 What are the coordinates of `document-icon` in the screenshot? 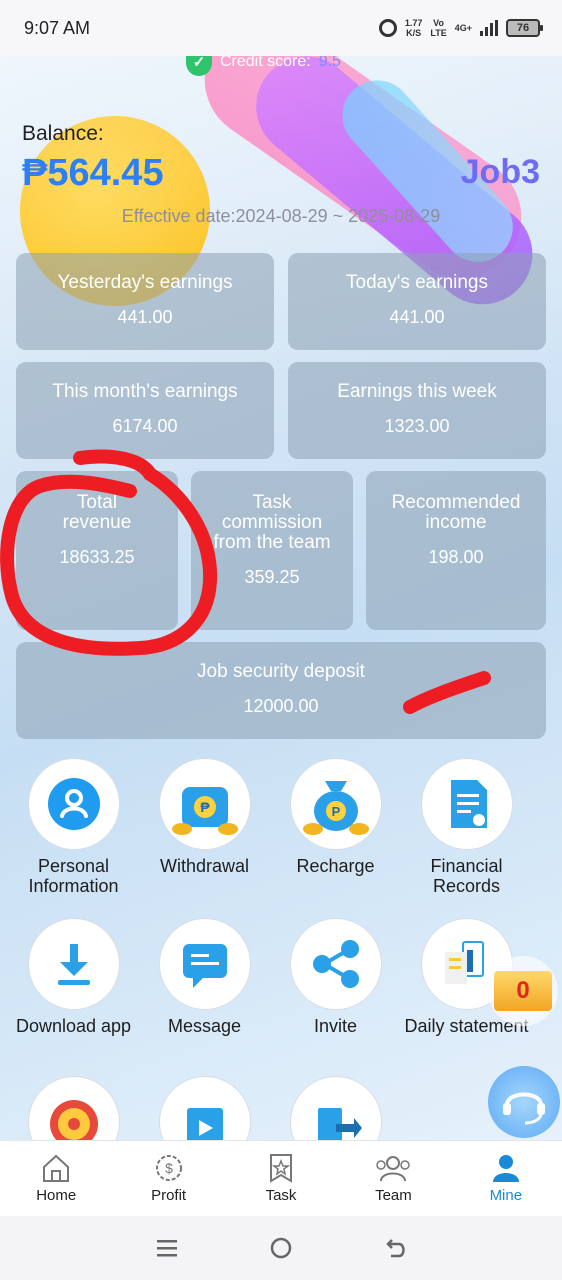 It's located at (468, 804).